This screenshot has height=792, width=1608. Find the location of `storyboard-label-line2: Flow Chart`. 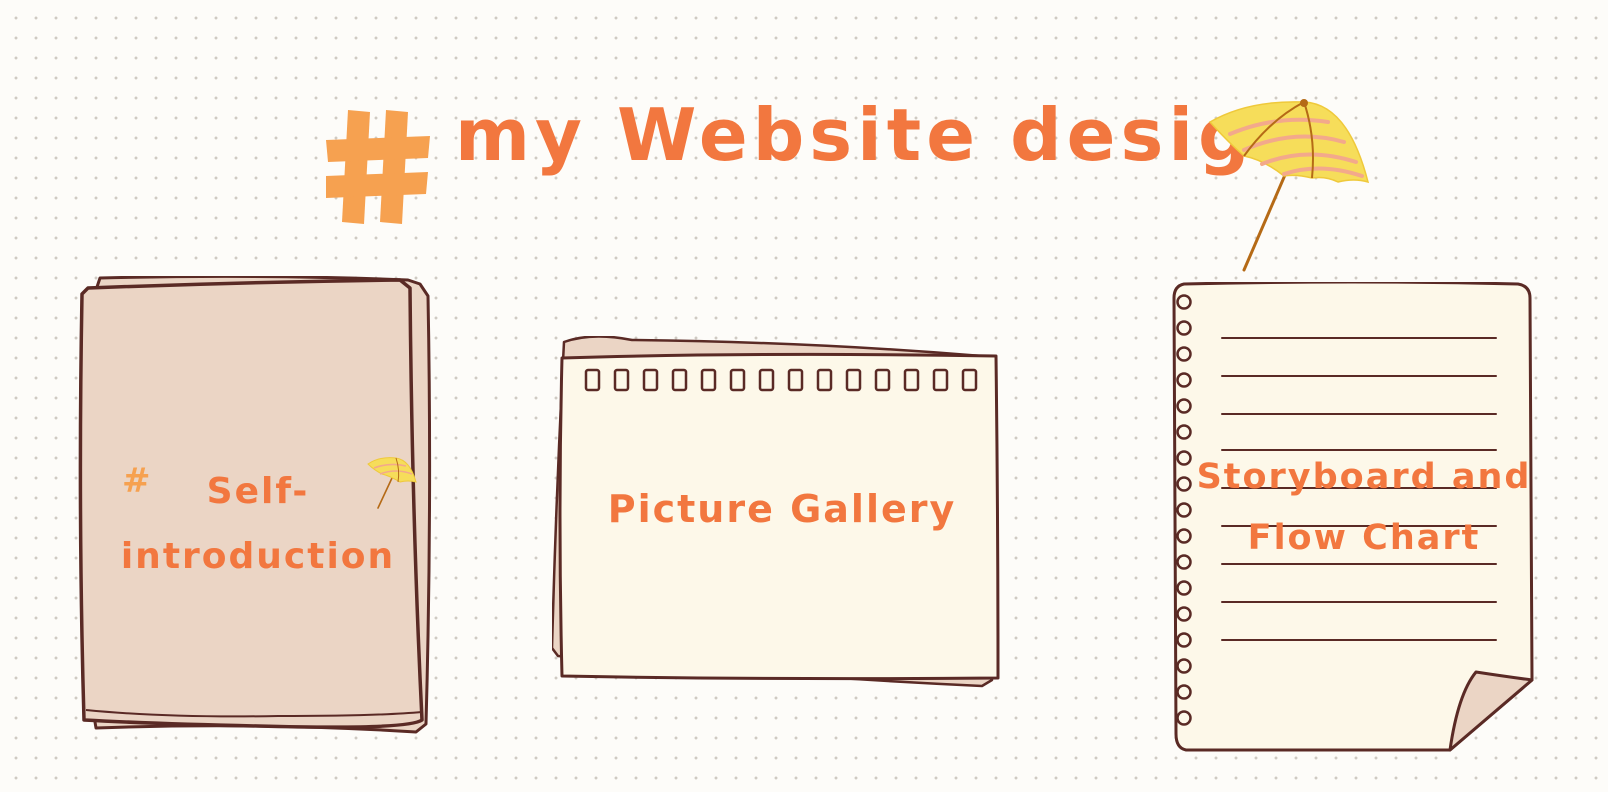

storyboard-label-line2: Flow Chart is located at coordinates (1364, 538).